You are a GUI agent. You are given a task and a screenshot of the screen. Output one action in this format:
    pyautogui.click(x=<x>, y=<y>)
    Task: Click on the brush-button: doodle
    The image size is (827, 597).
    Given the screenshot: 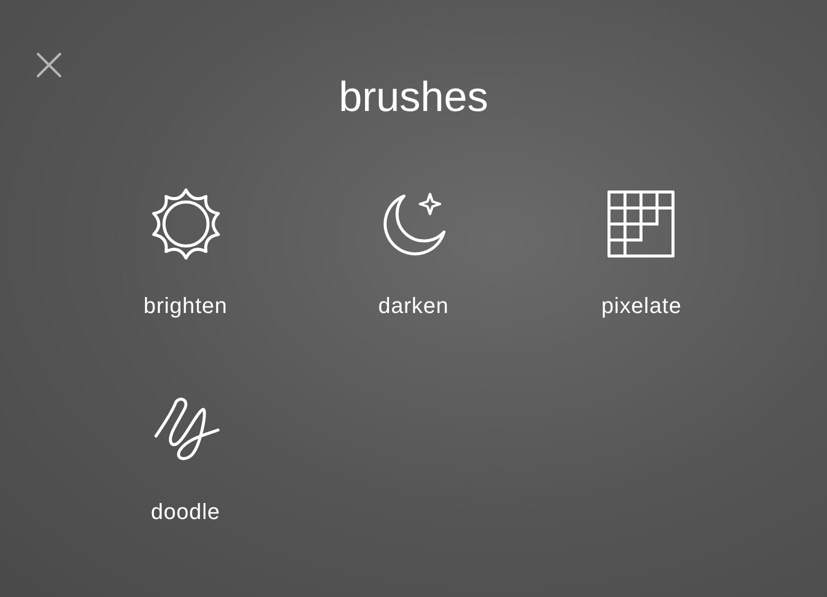 What is the action you would take?
    pyautogui.click(x=186, y=459)
    